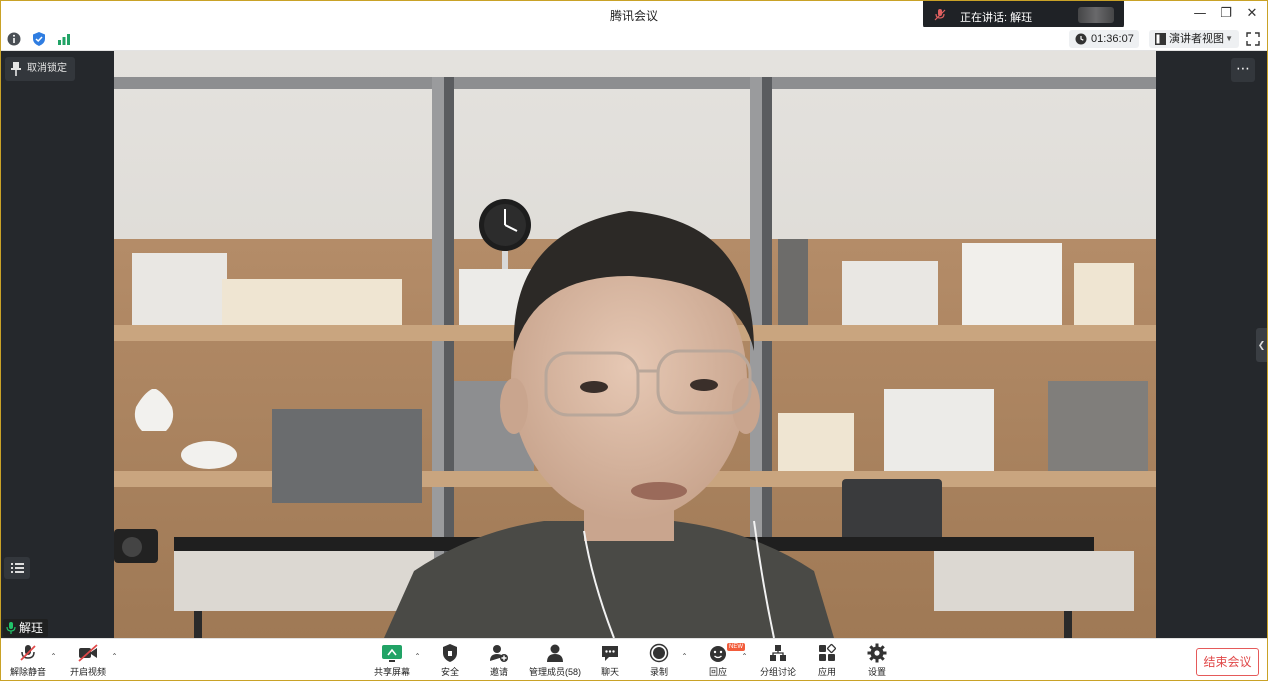 This screenshot has height=681, width=1268. I want to click on invite-label: 邀请, so click(498, 672).